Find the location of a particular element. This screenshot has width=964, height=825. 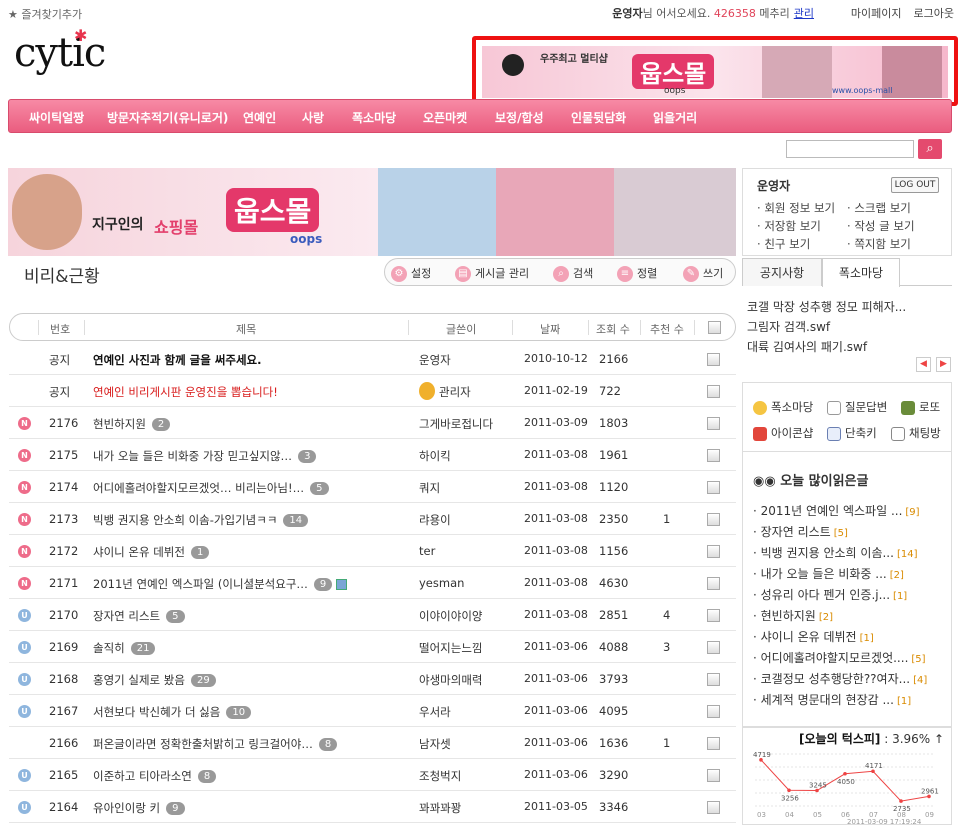

search-button: ⌕ is located at coordinates (930, 149).